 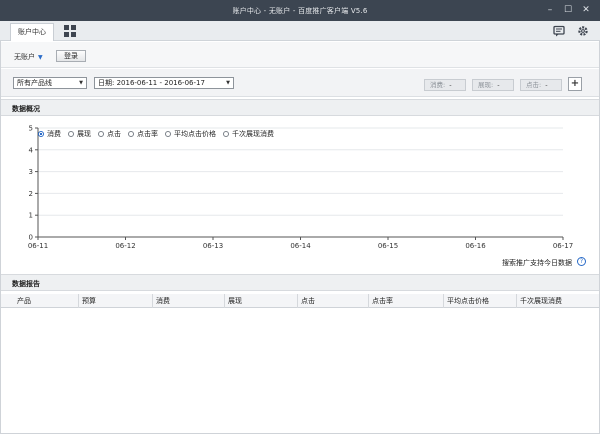 I want to click on column-header: 展现, so click(x=260, y=301).